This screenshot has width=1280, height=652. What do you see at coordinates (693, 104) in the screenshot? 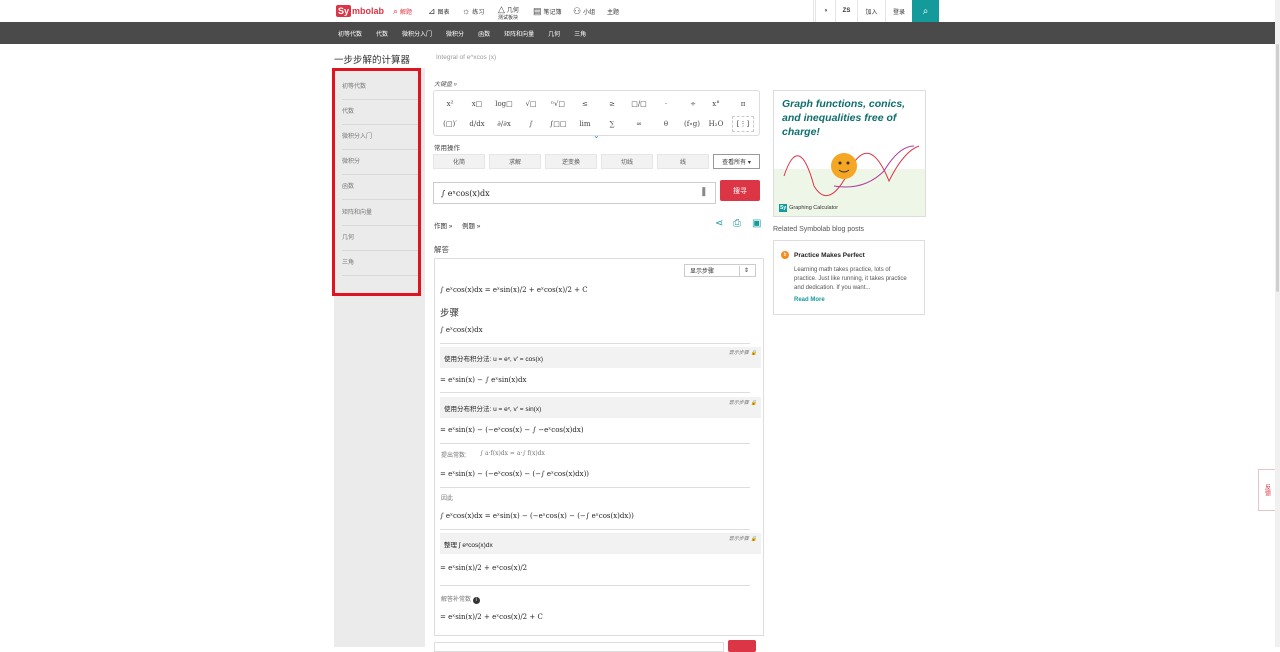
I see `key-divide: ÷` at bounding box center [693, 104].